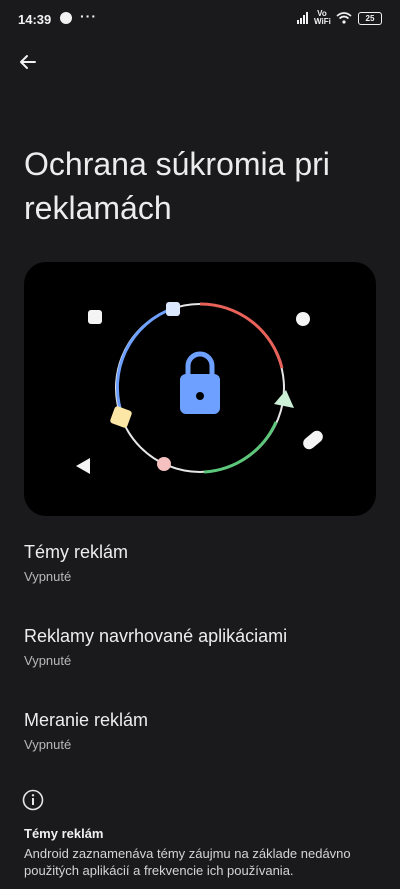 The height and width of the screenshot is (889, 400). Describe the element at coordinates (35, 19) in the screenshot. I see `status-time: 14:39` at that location.